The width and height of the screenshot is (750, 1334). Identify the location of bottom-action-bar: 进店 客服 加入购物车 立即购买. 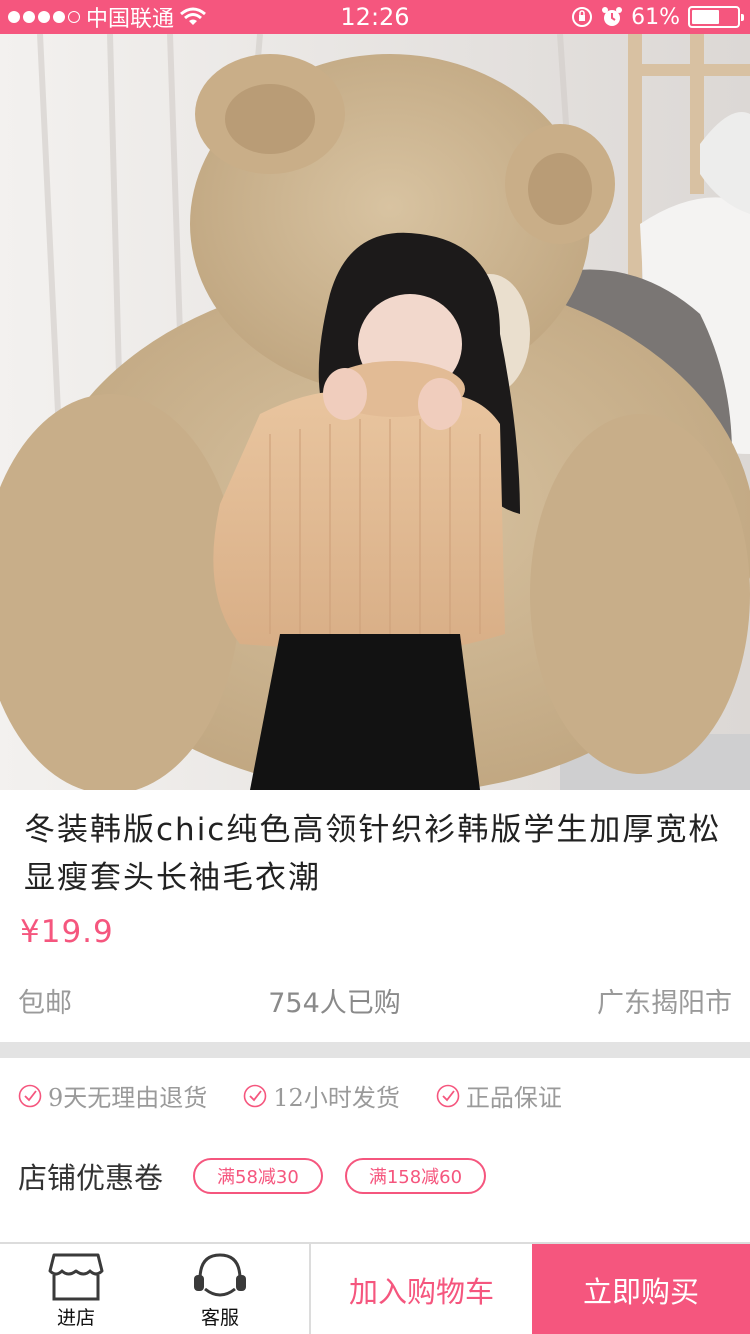
(375, 1288).